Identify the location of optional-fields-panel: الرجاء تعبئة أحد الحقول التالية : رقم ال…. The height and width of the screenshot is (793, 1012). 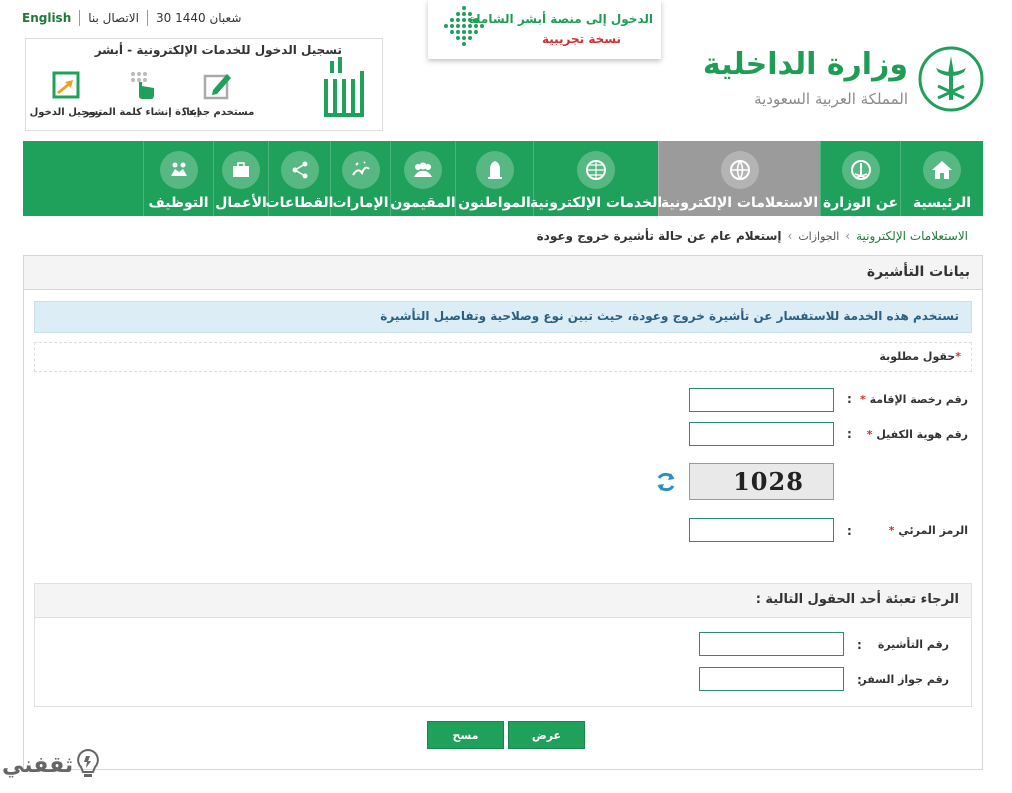
(503, 645).